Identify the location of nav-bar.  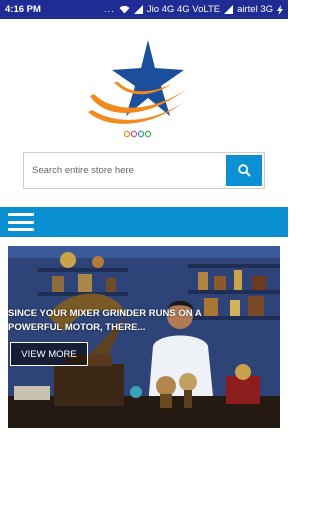
(144, 222).